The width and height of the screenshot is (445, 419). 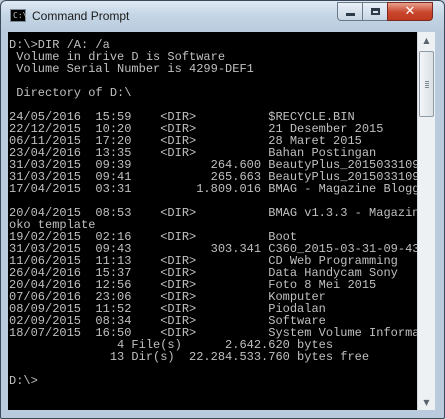 What do you see at coordinates (131, 69) in the screenshot?
I see `console-line: Volume Serial Number is 4299-DEF1` at bounding box center [131, 69].